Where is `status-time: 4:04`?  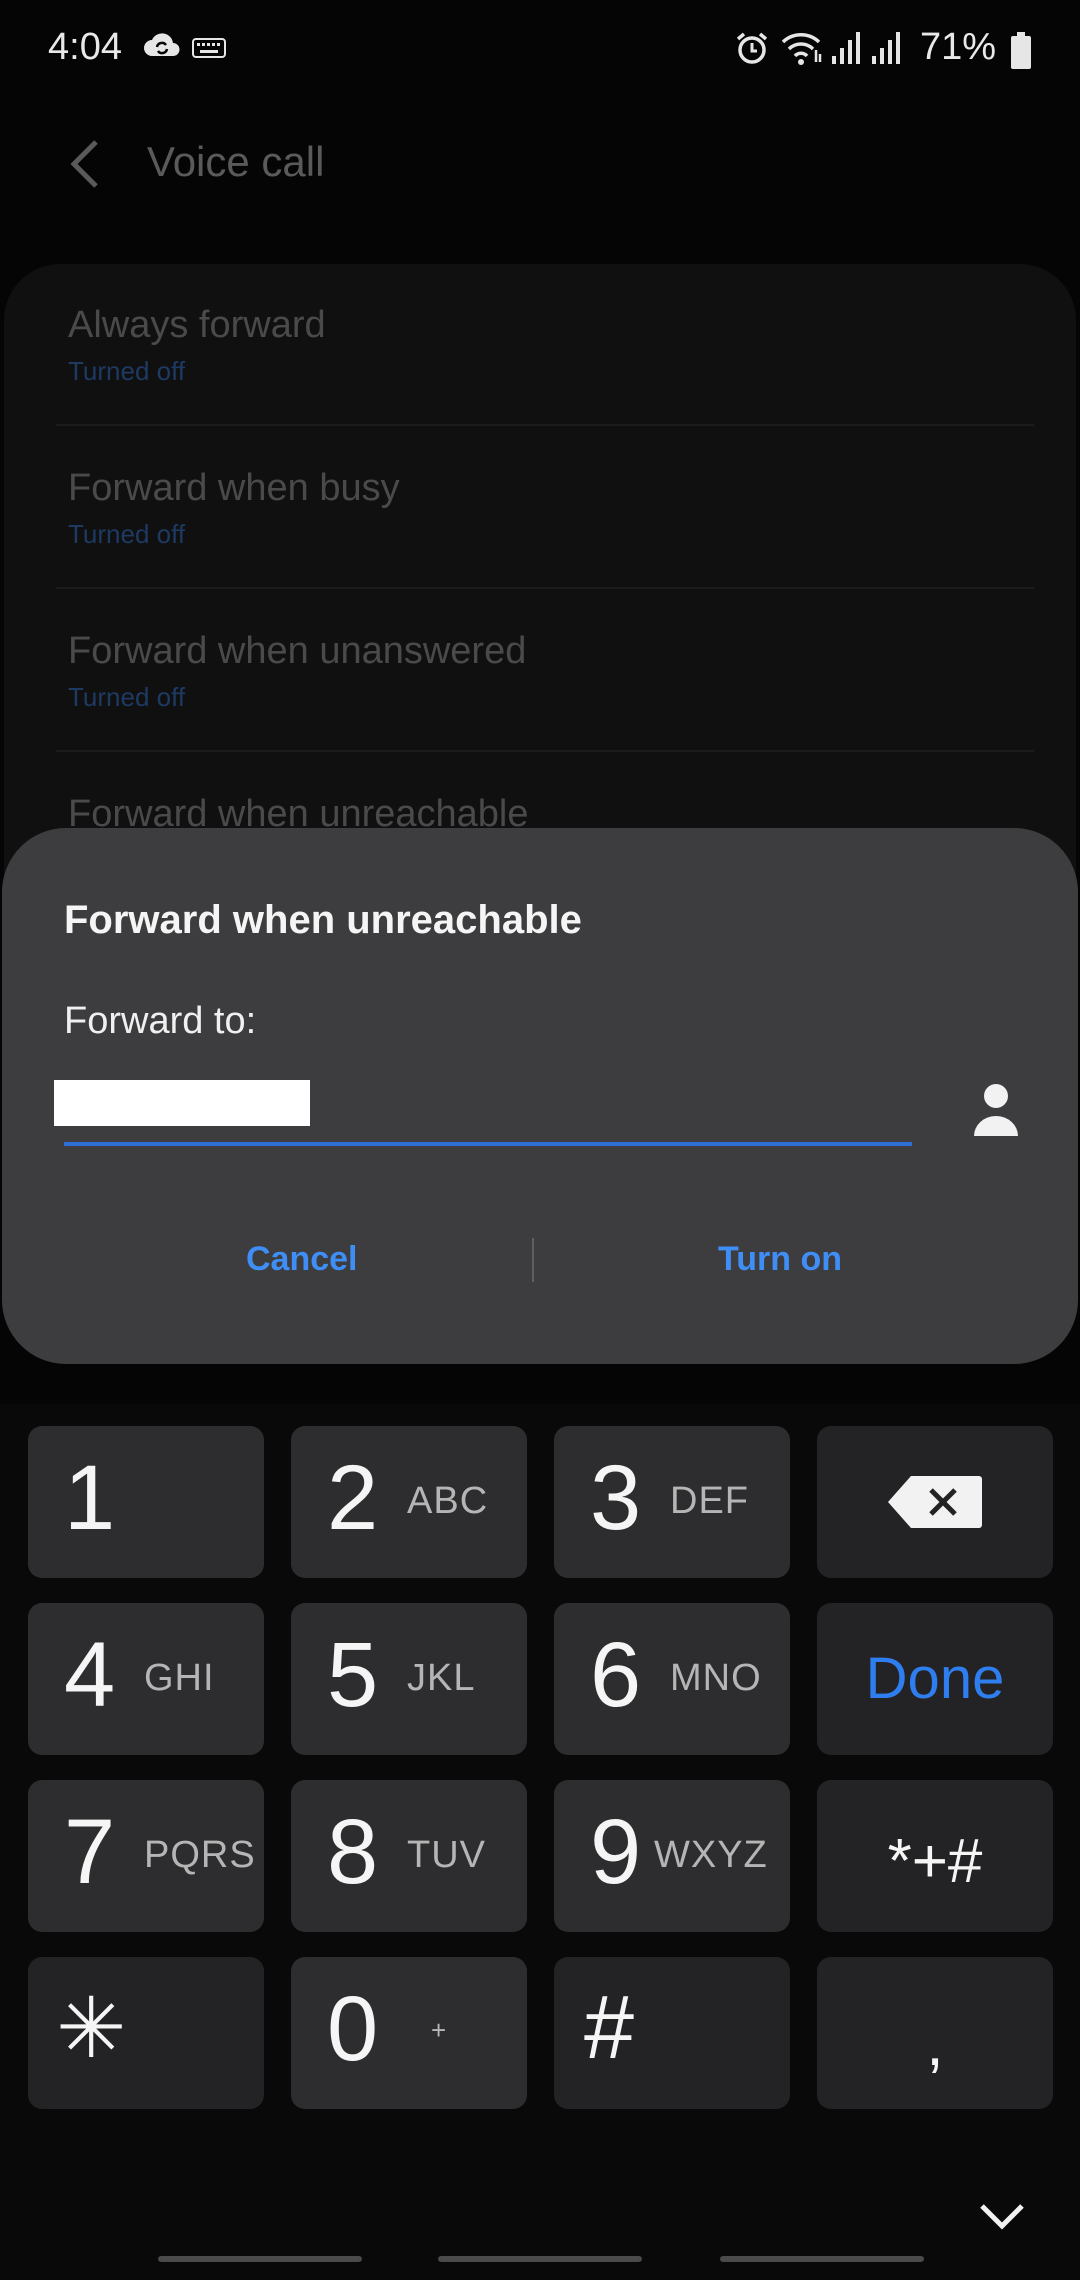
status-time: 4:04 is located at coordinates (85, 47).